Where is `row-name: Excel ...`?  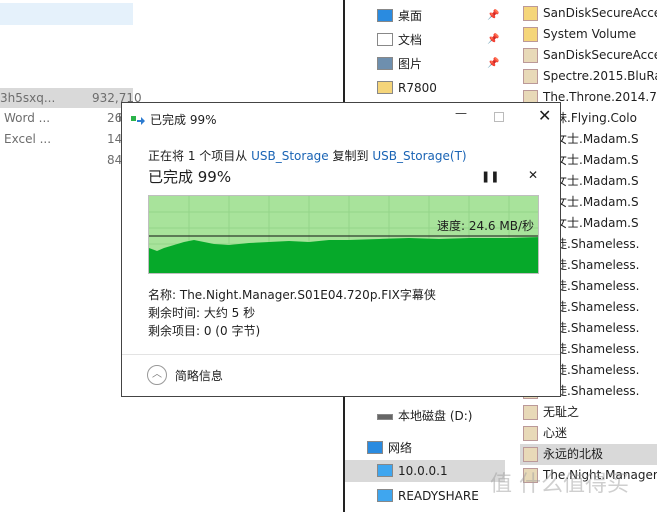
row-name: Excel ... is located at coordinates (28, 139).